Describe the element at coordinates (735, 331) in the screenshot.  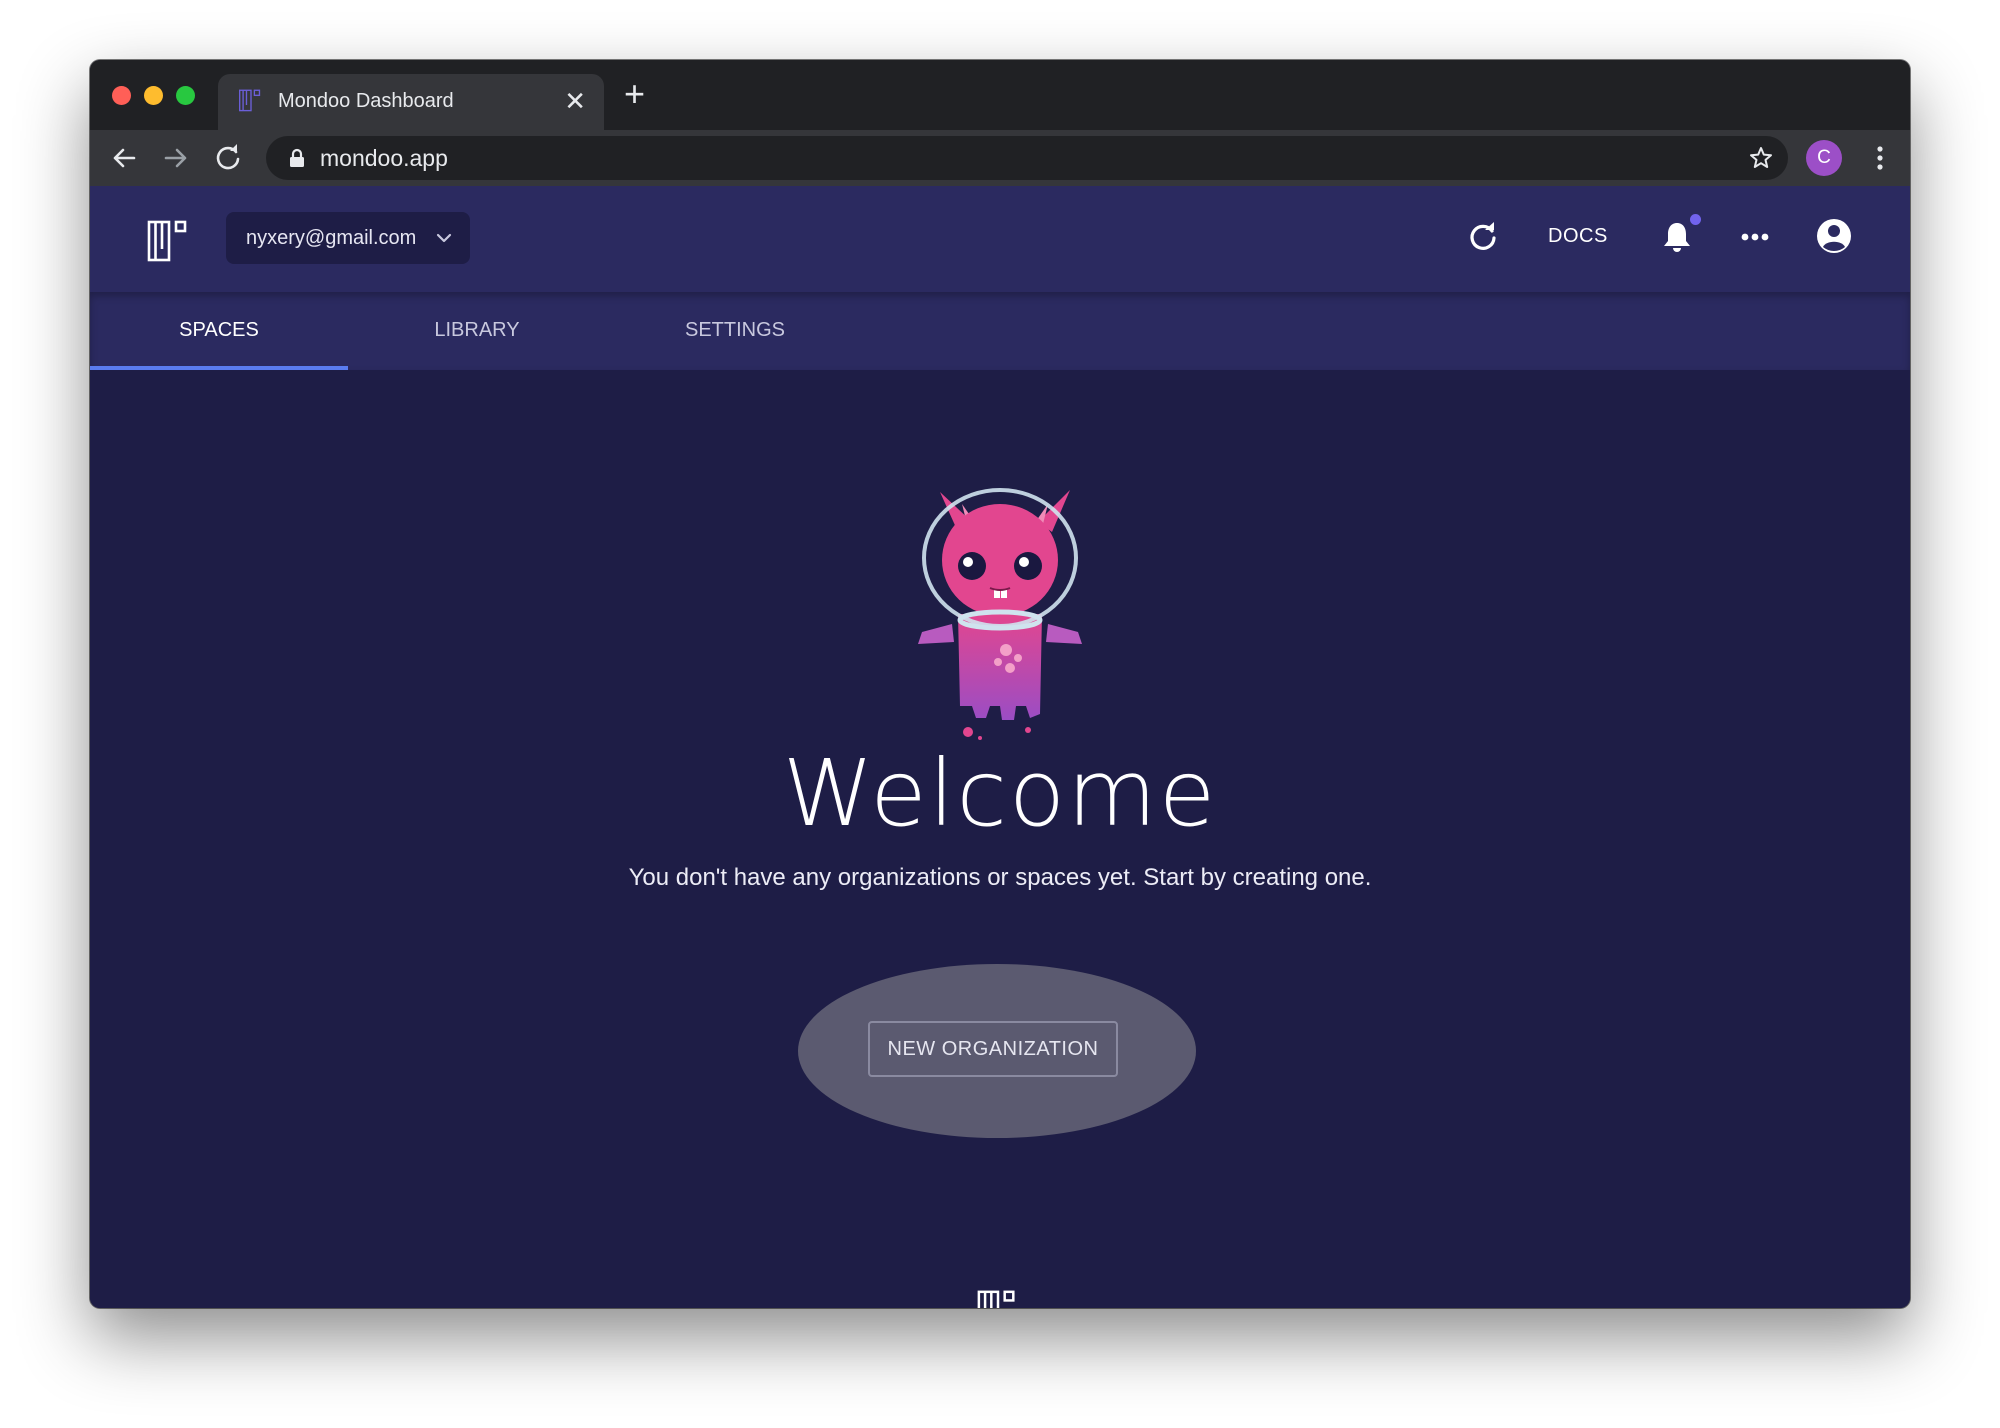
I see `tab-settings: SETTINGS` at that location.